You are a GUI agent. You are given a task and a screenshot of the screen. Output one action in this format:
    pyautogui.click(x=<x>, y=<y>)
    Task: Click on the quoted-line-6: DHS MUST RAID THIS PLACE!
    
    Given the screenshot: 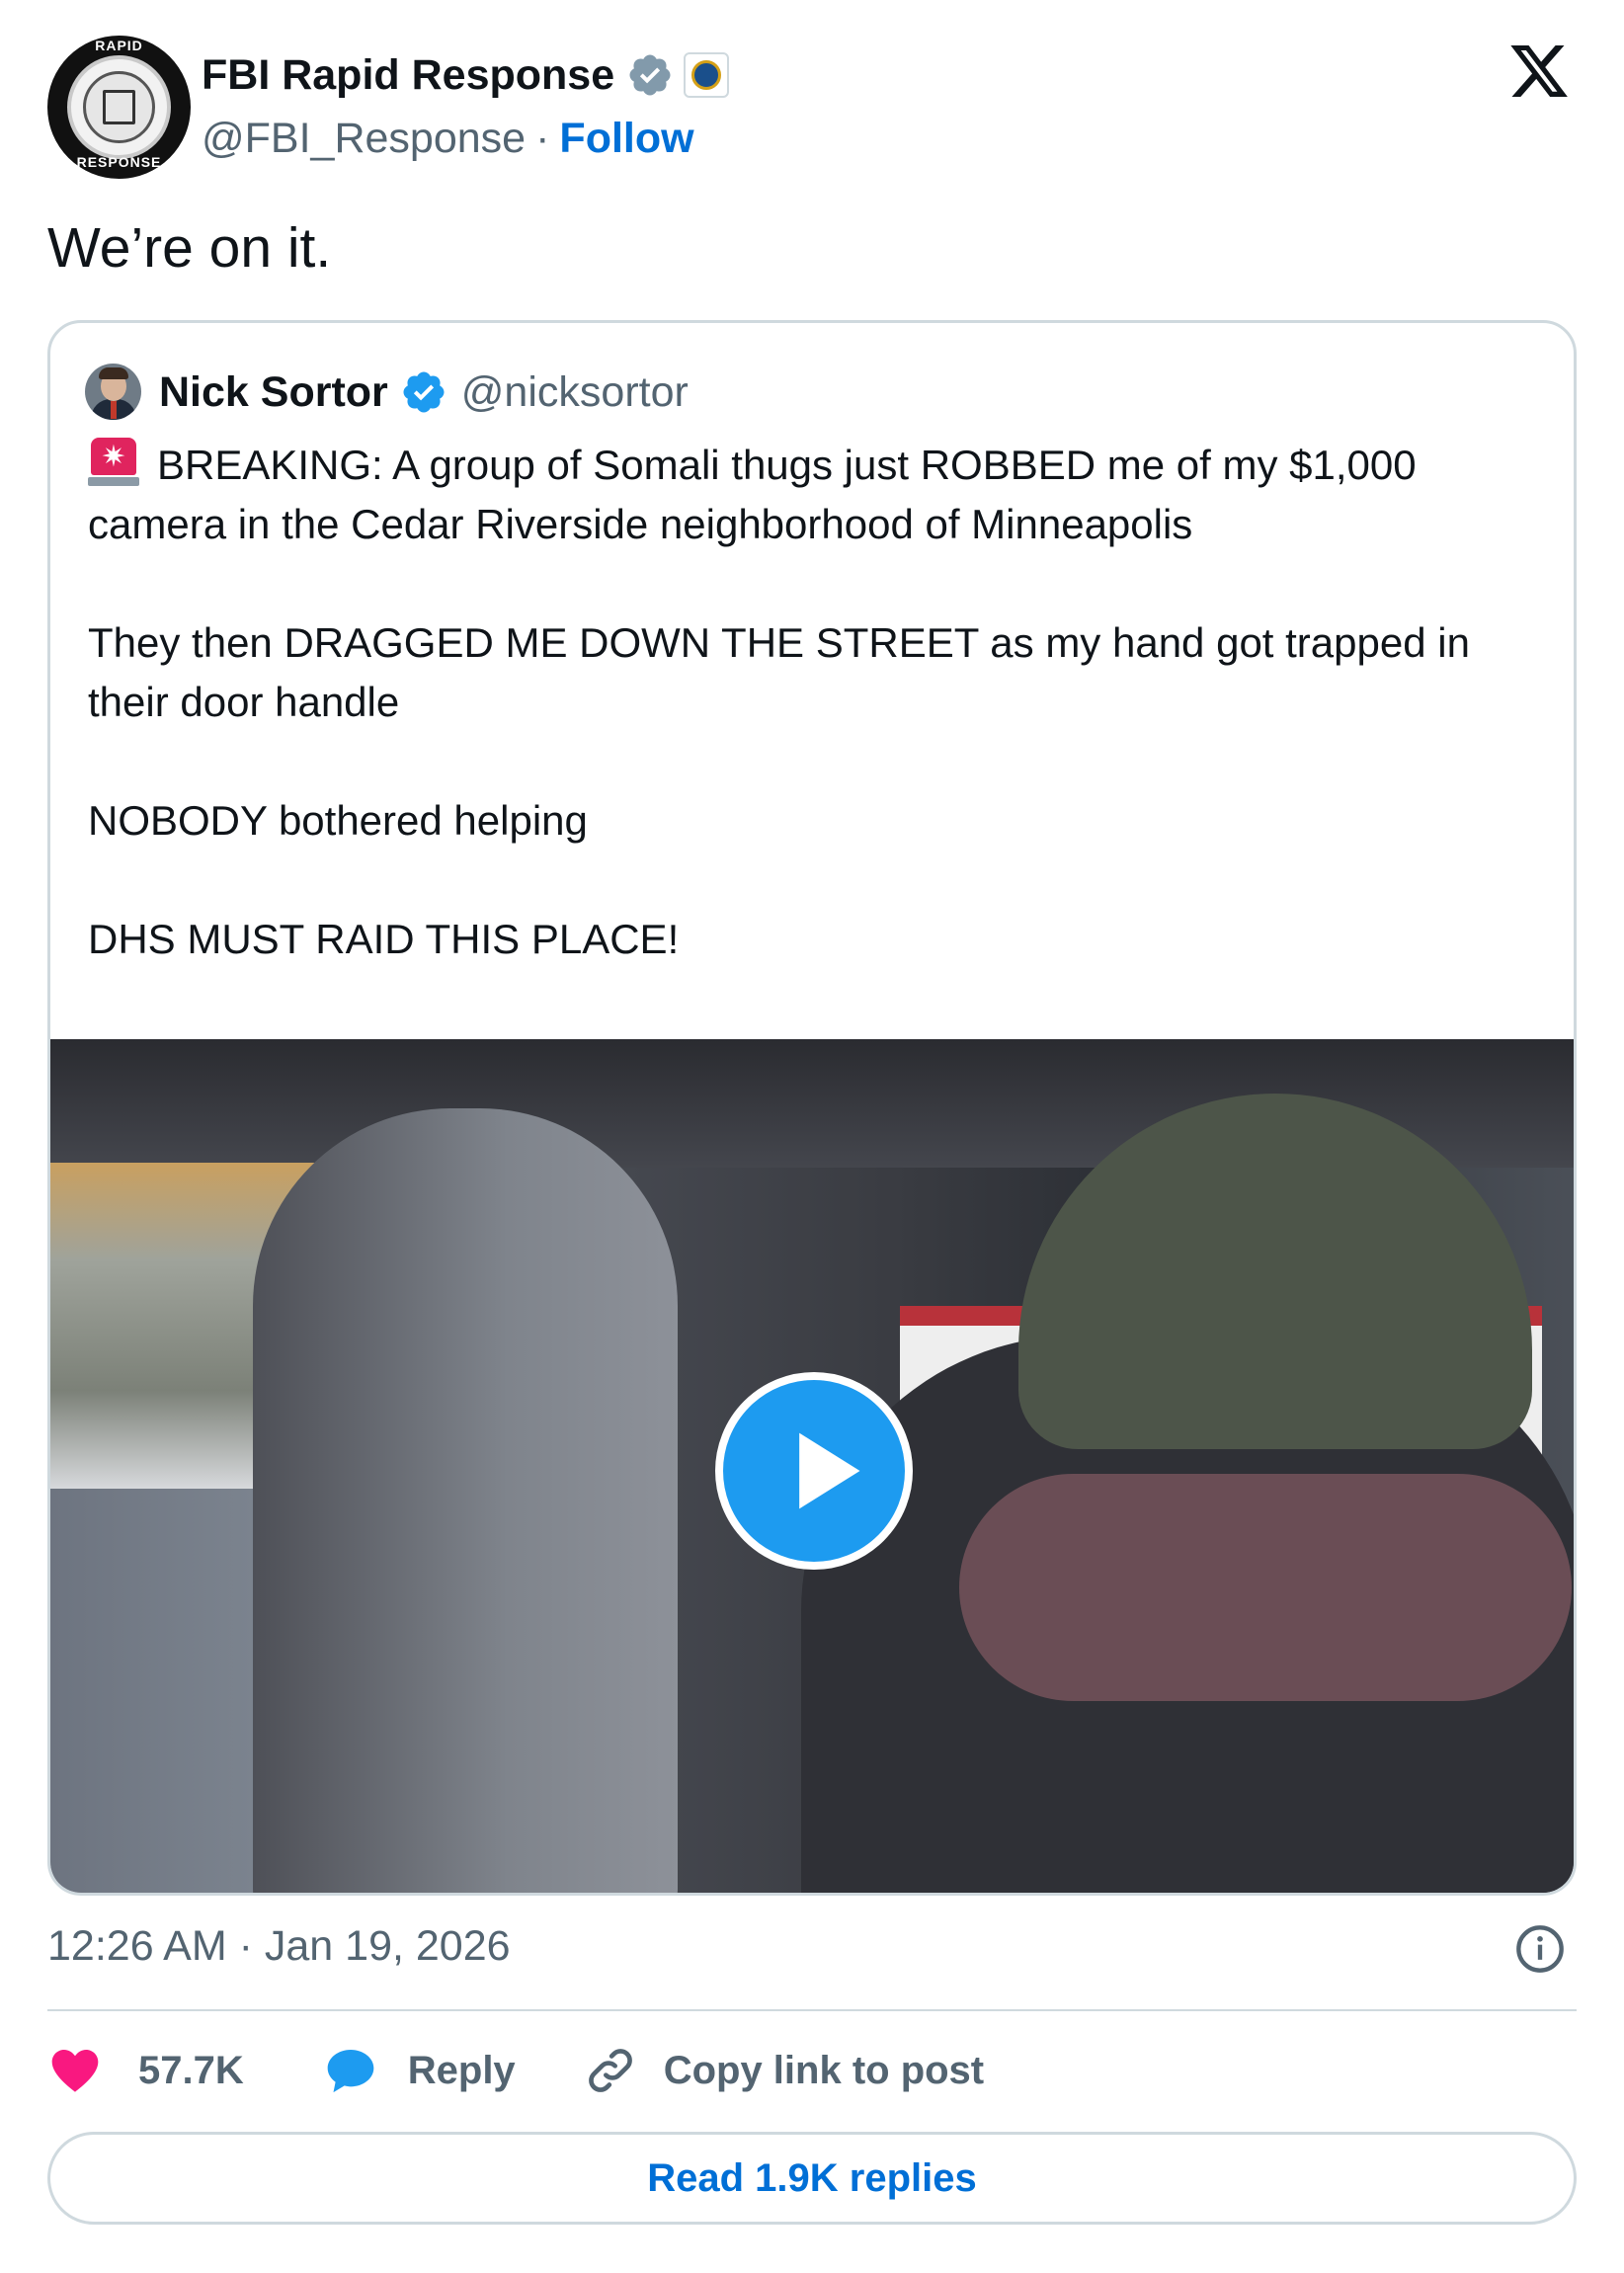 What is the action you would take?
    pyautogui.click(x=384, y=939)
    